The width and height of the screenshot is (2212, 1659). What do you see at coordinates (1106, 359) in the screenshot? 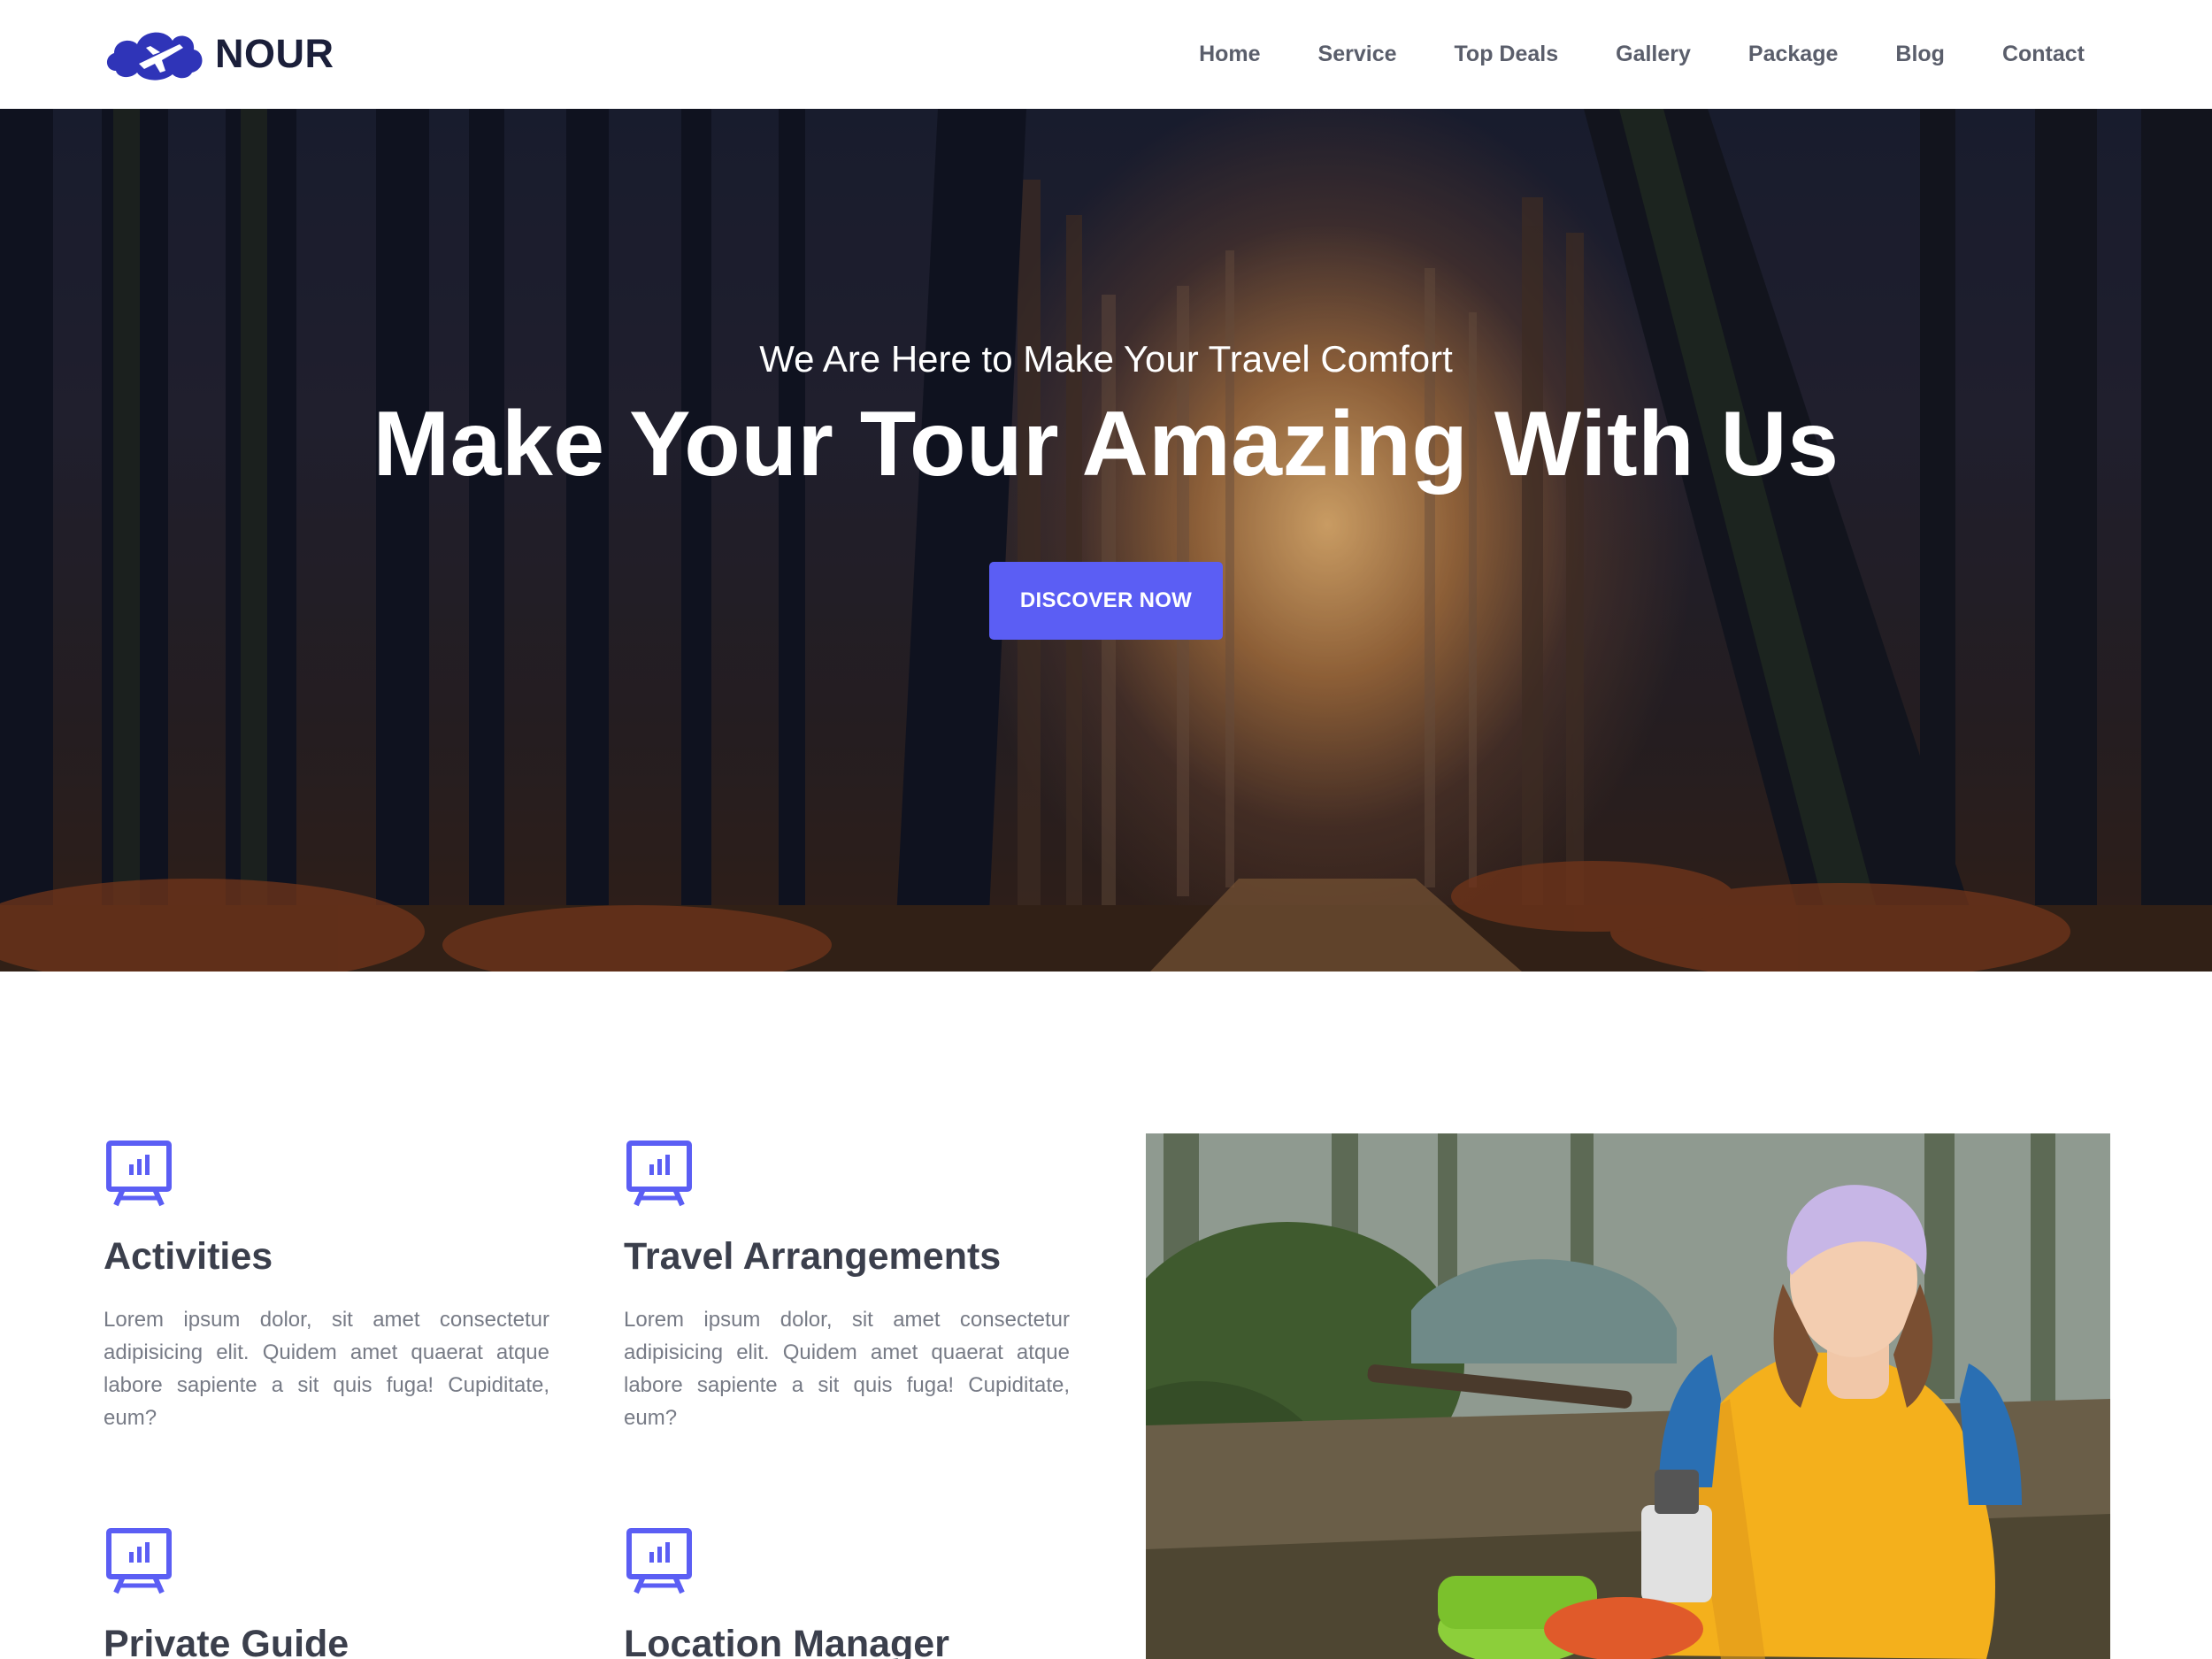
I see `hero-subtitle: We Are Here to Make Your Travel Comfort` at bounding box center [1106, 359].